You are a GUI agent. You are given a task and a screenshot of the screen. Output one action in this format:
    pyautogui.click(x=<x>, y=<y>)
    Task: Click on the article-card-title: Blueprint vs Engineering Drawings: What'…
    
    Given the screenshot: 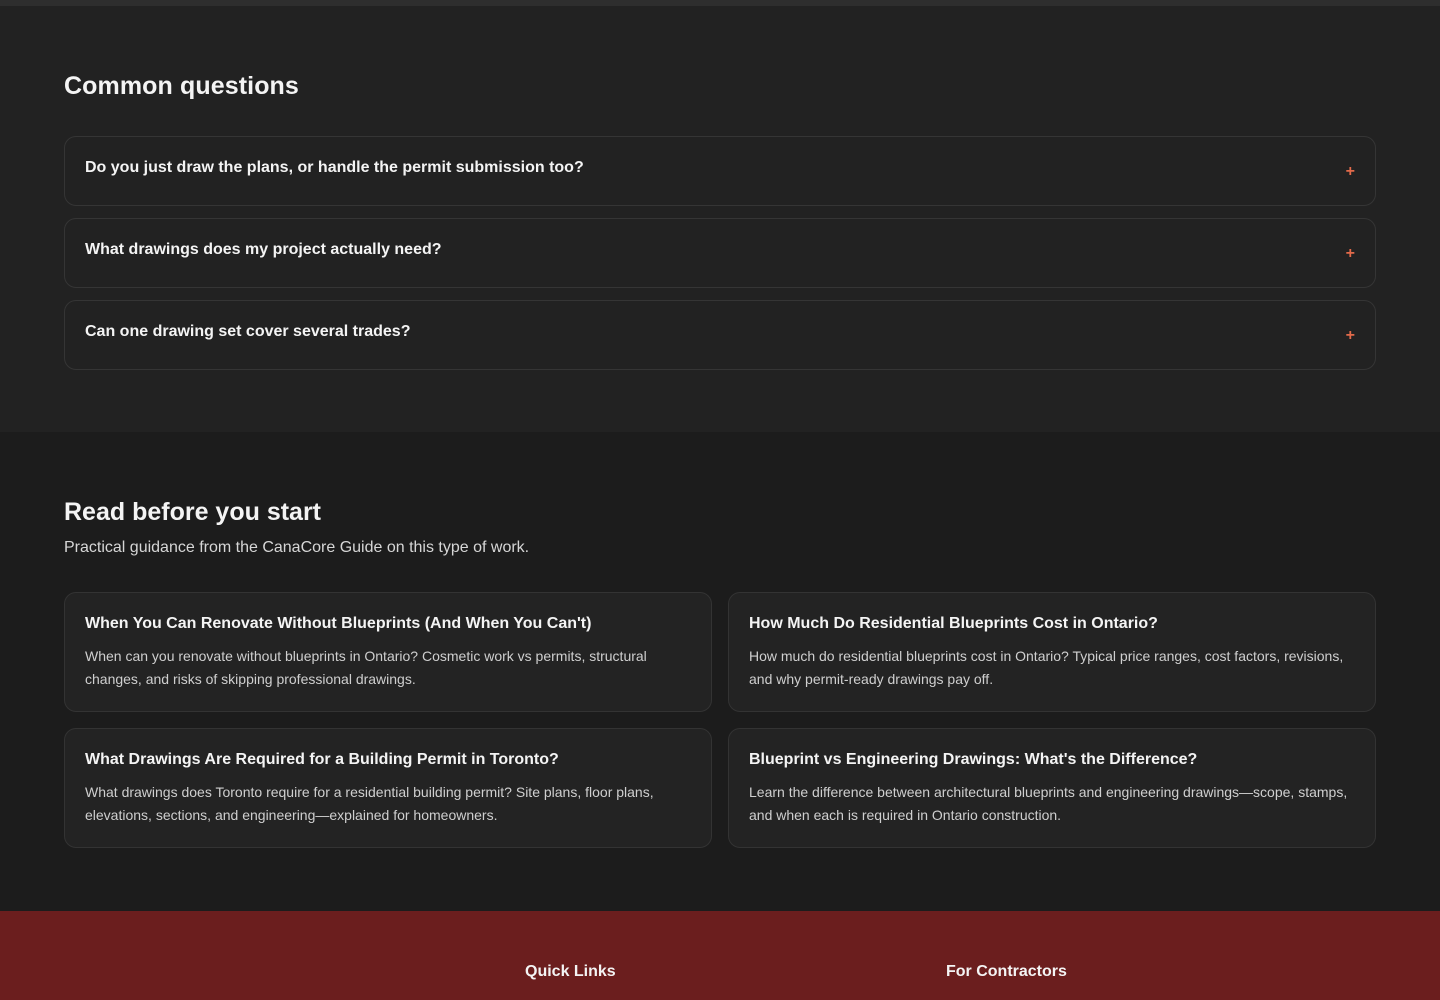 What is the action you would take?
    pyautogui.click(x=1052, y=760)
    